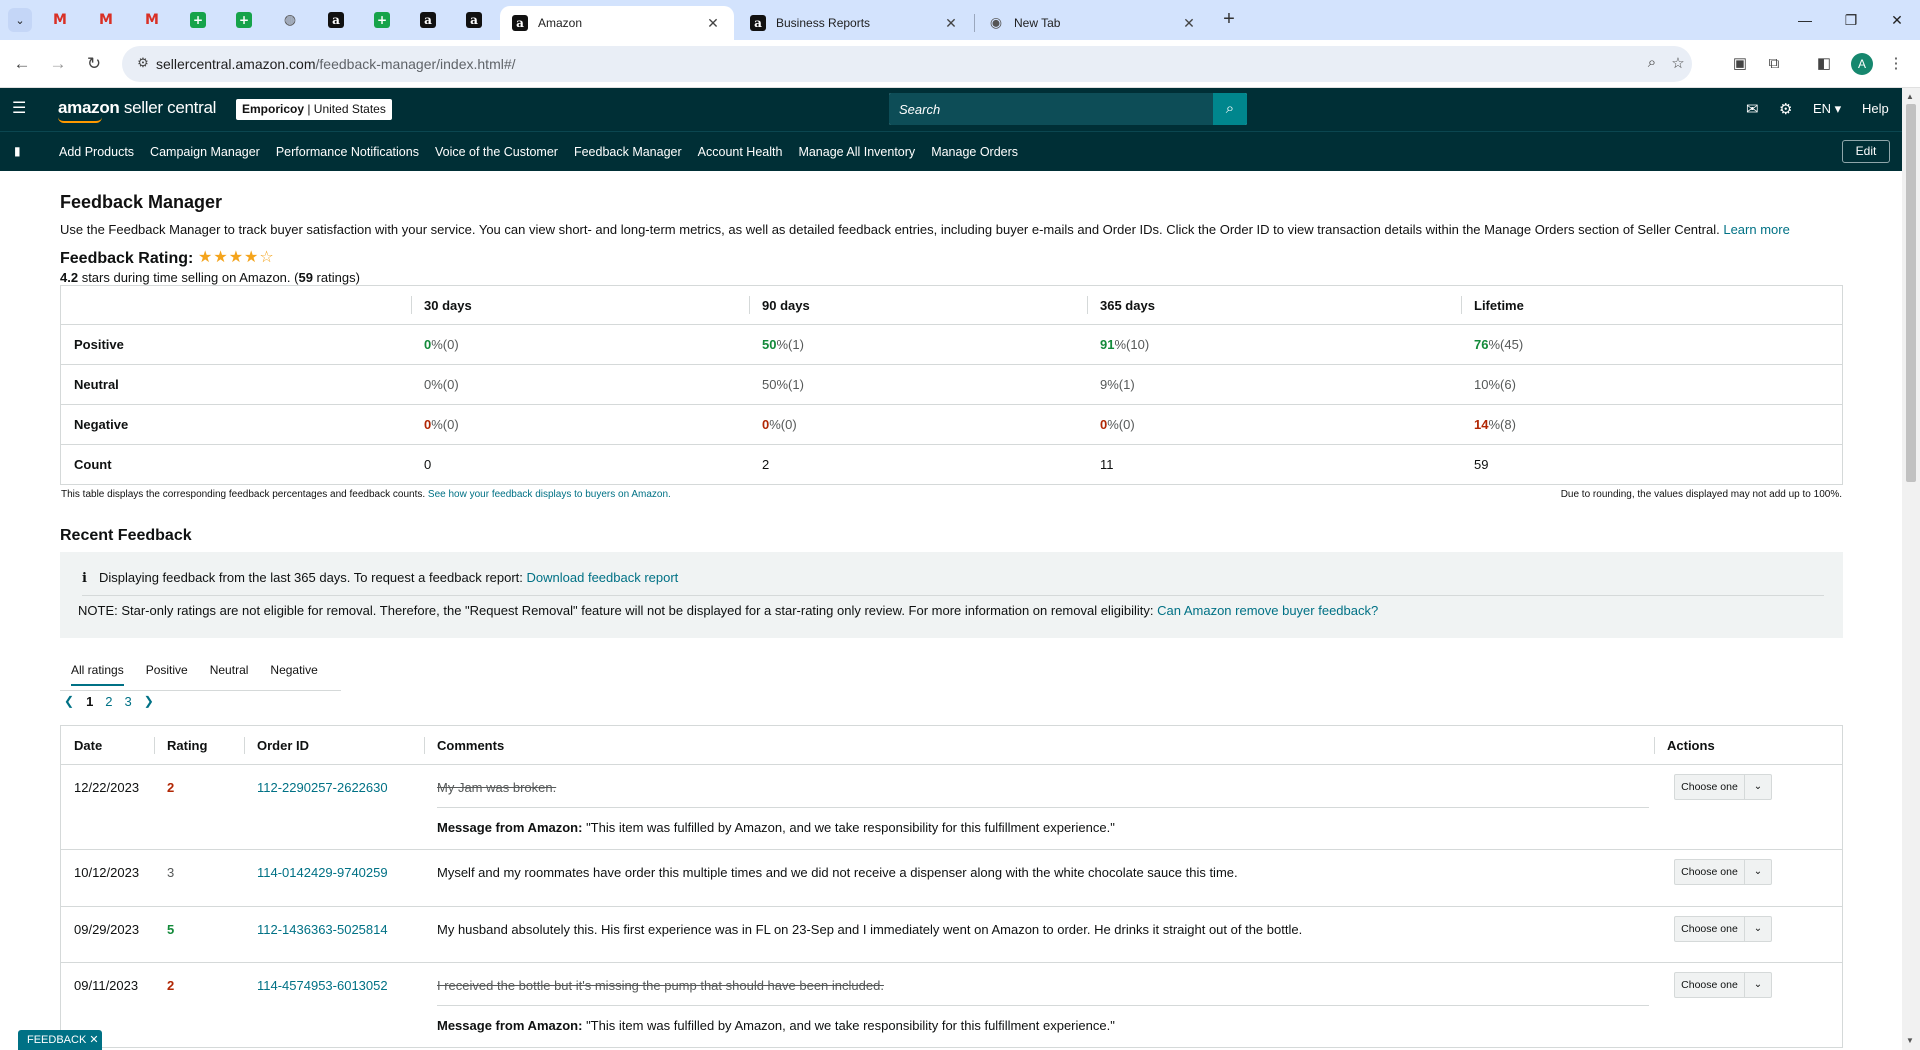 This screenshot has height=1050, width=1920. I want to click on tab-negative: Negative, so click(293, 670).